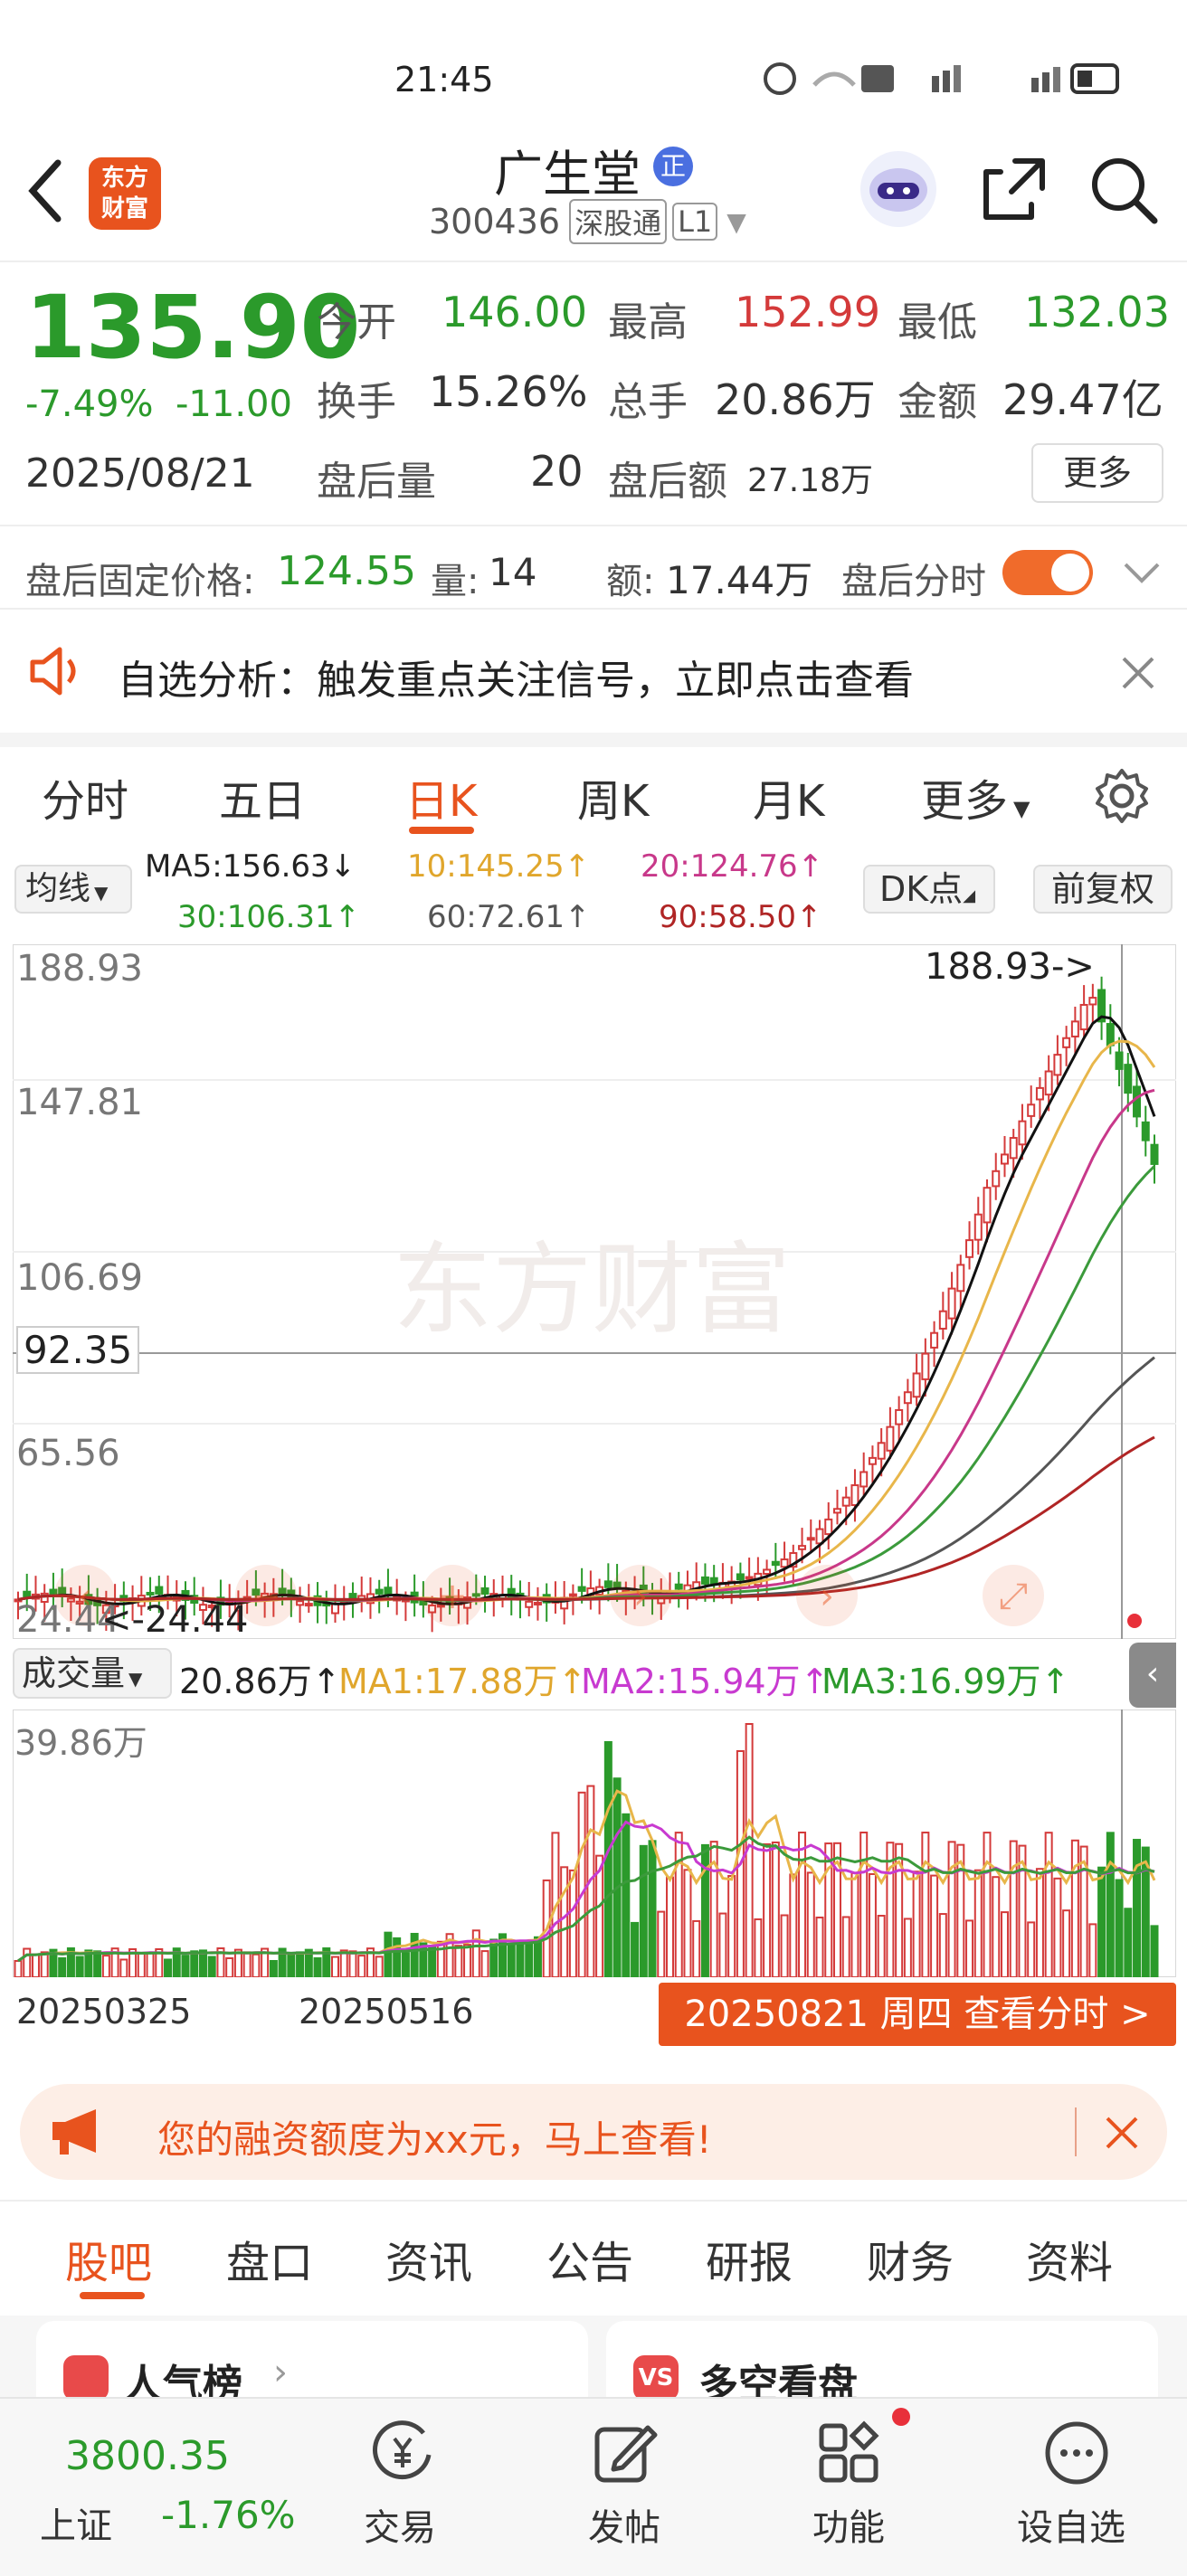 Image resolution: width=1187 pixels, height=2576 pixels. What do you see at coordinates (108, 2258) in the screenshot?
I see `subtab-guba: 股吧` at bounding box center [108, 2258].